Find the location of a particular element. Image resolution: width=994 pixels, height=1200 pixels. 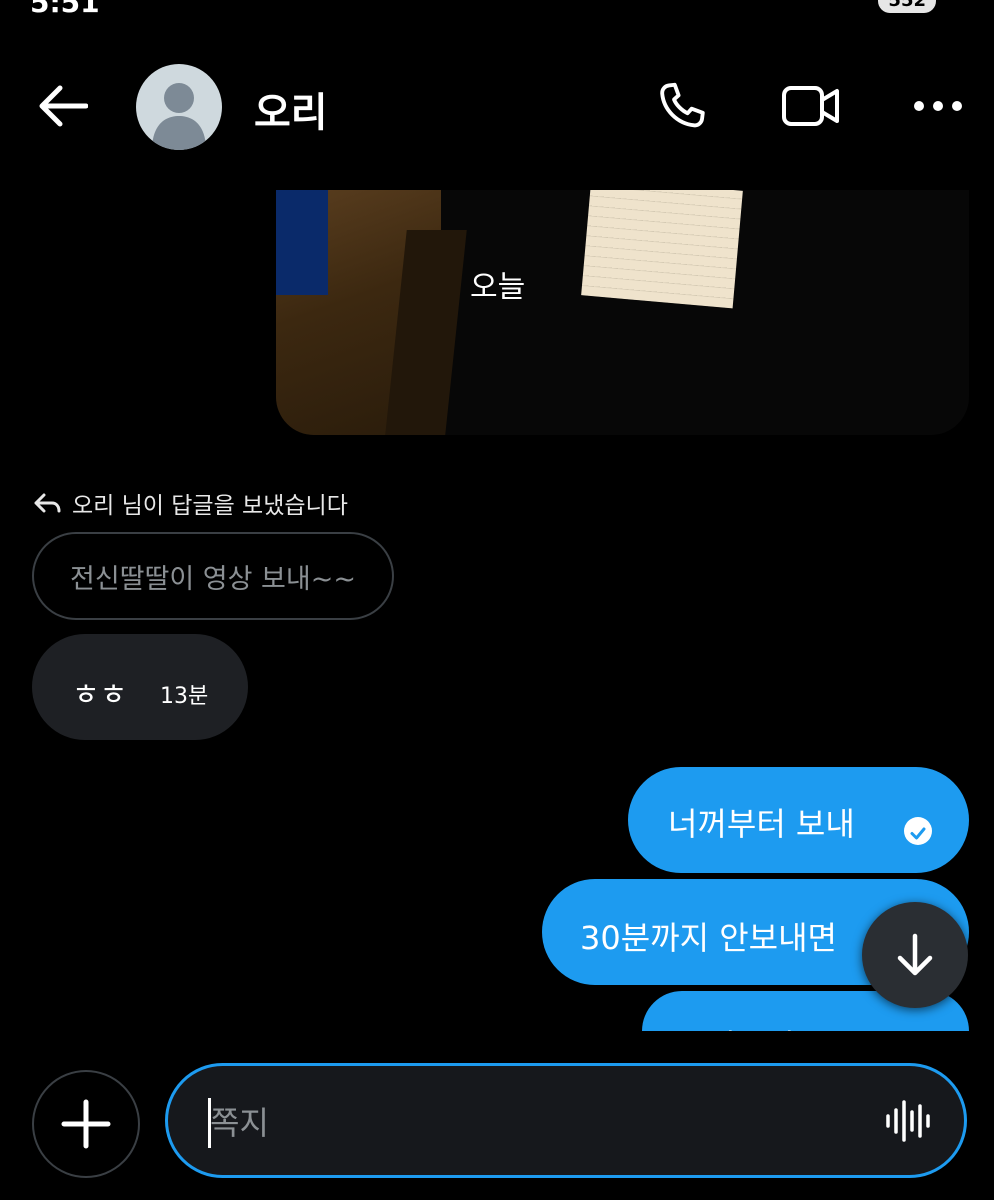

read-check-icon is located at coordinates (918, 831).